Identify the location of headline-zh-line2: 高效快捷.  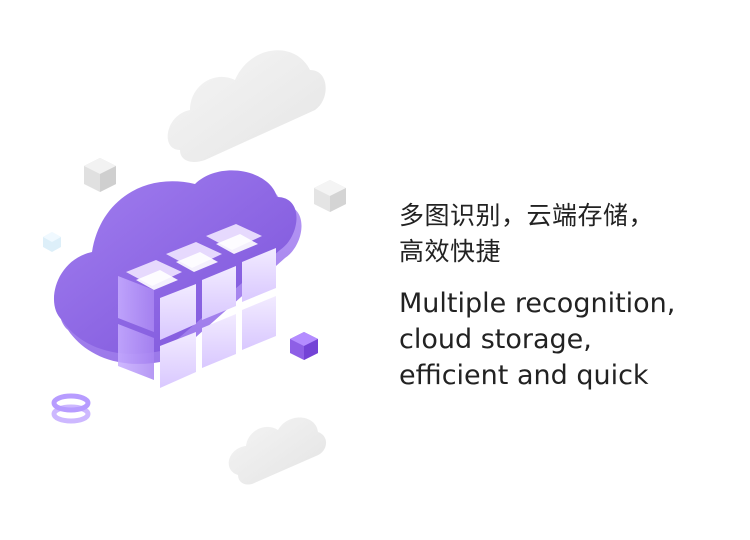
(450, 251).